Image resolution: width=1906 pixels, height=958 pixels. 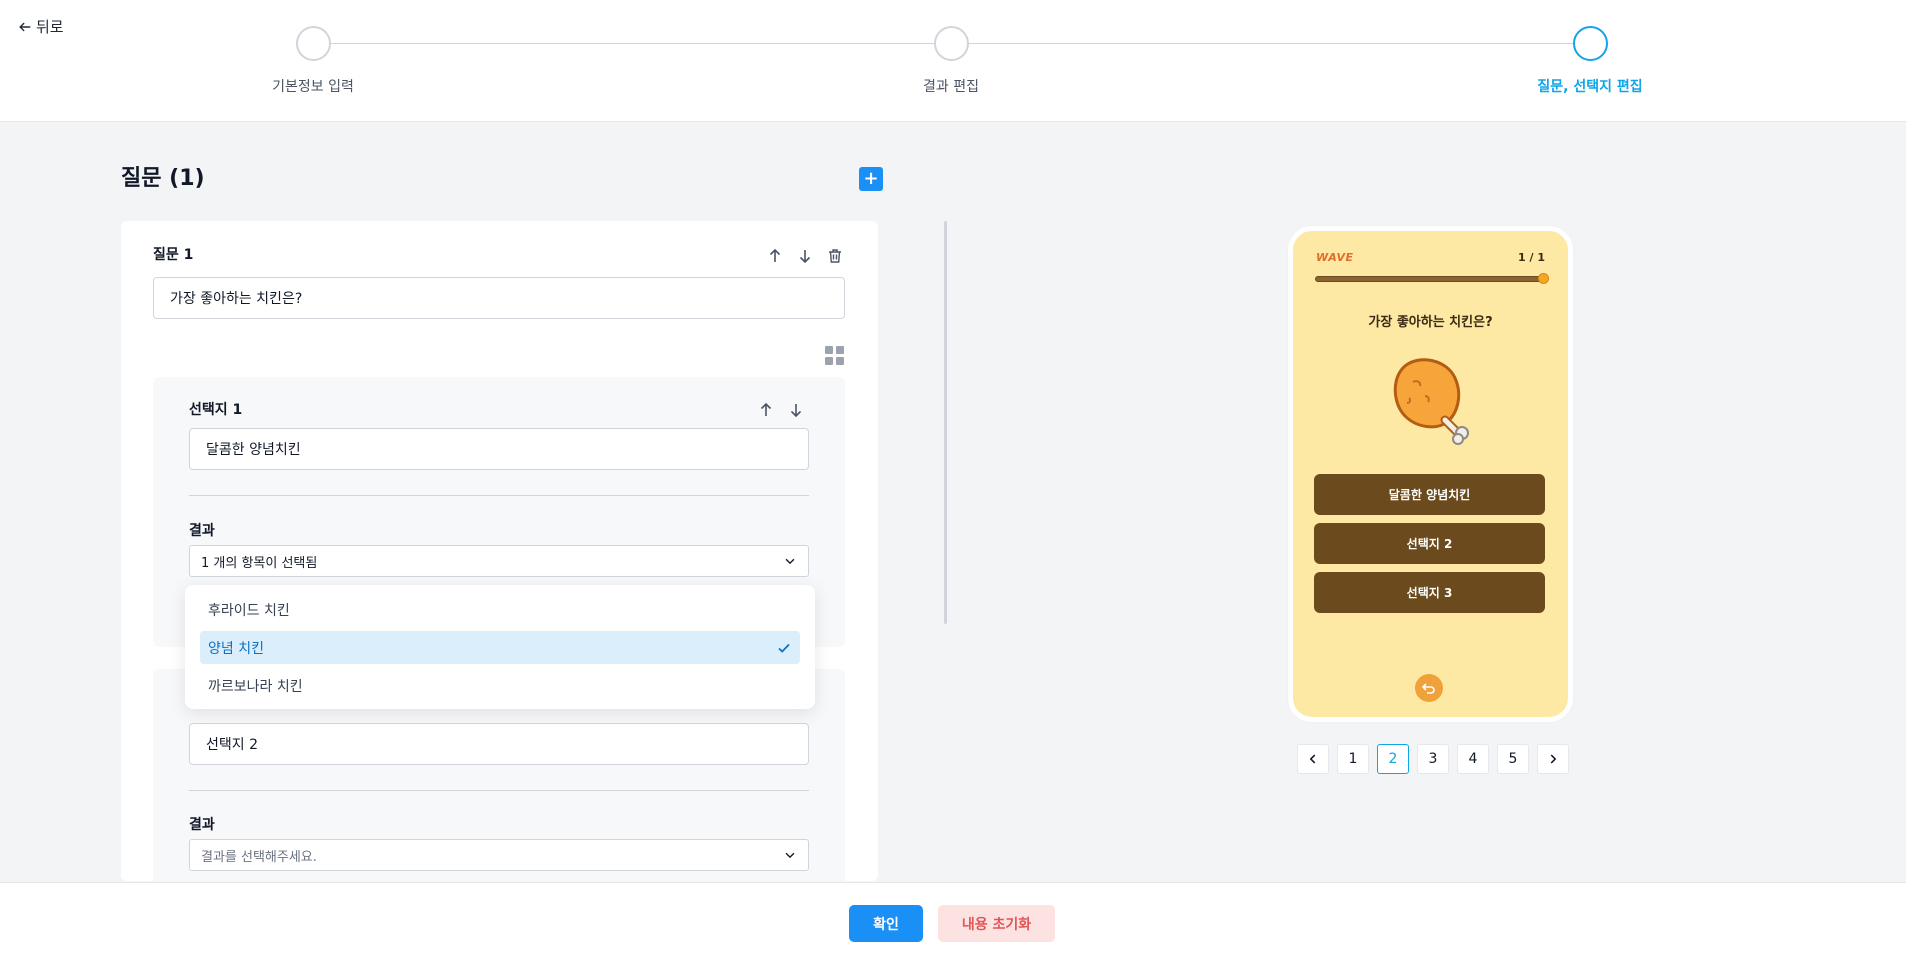 I want to click on page-button: 3, so click(x=1433, y=759).